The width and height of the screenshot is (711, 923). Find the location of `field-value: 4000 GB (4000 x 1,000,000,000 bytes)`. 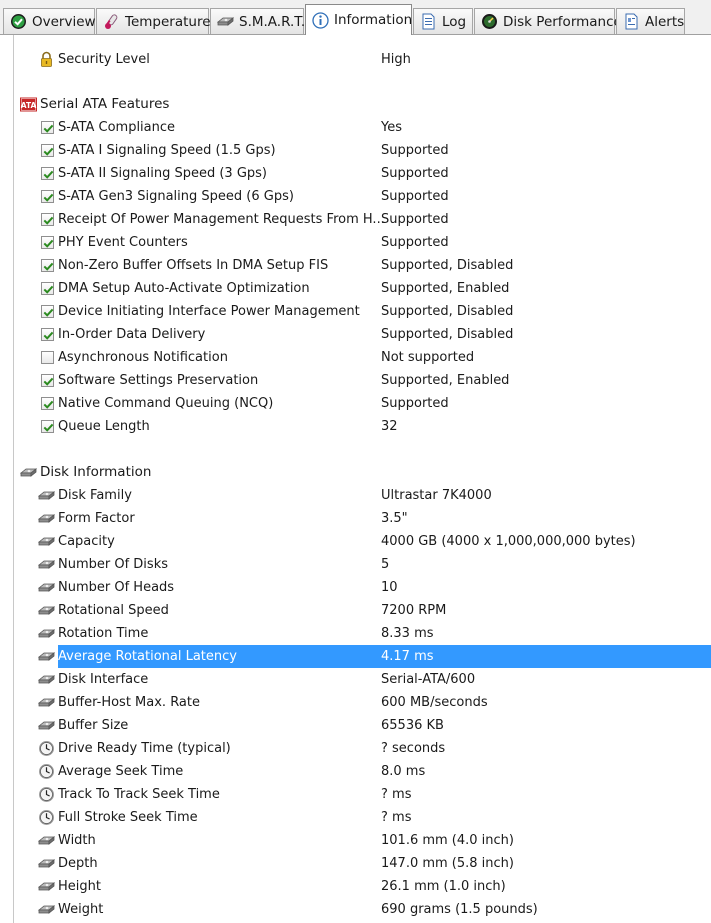

field-value: 4000 GB (4000 x 1,000,000,000 bytes) is located at coordinates (508, 541).